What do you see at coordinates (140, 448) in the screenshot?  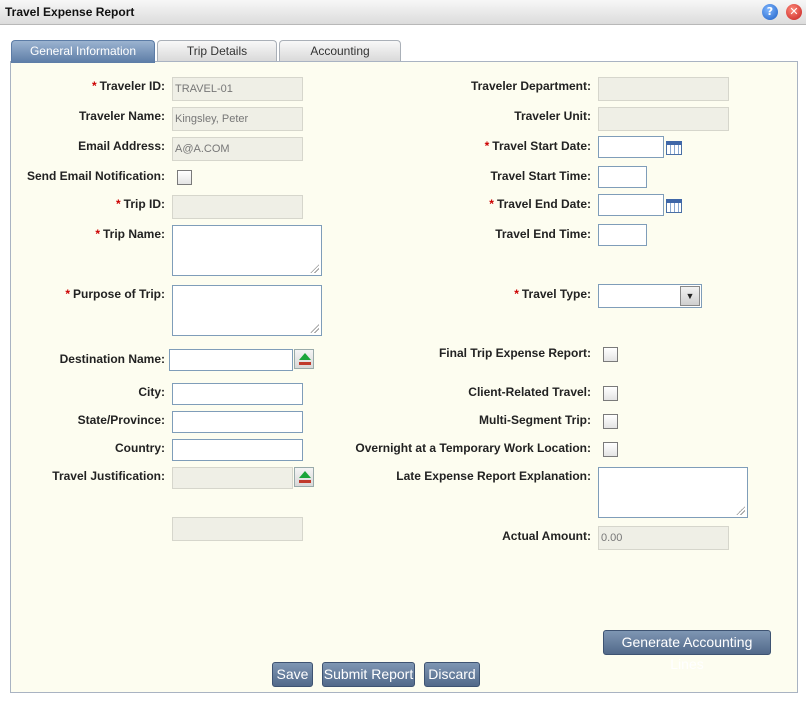 I see `country-label: Country:` at bounding box center [140, 448].